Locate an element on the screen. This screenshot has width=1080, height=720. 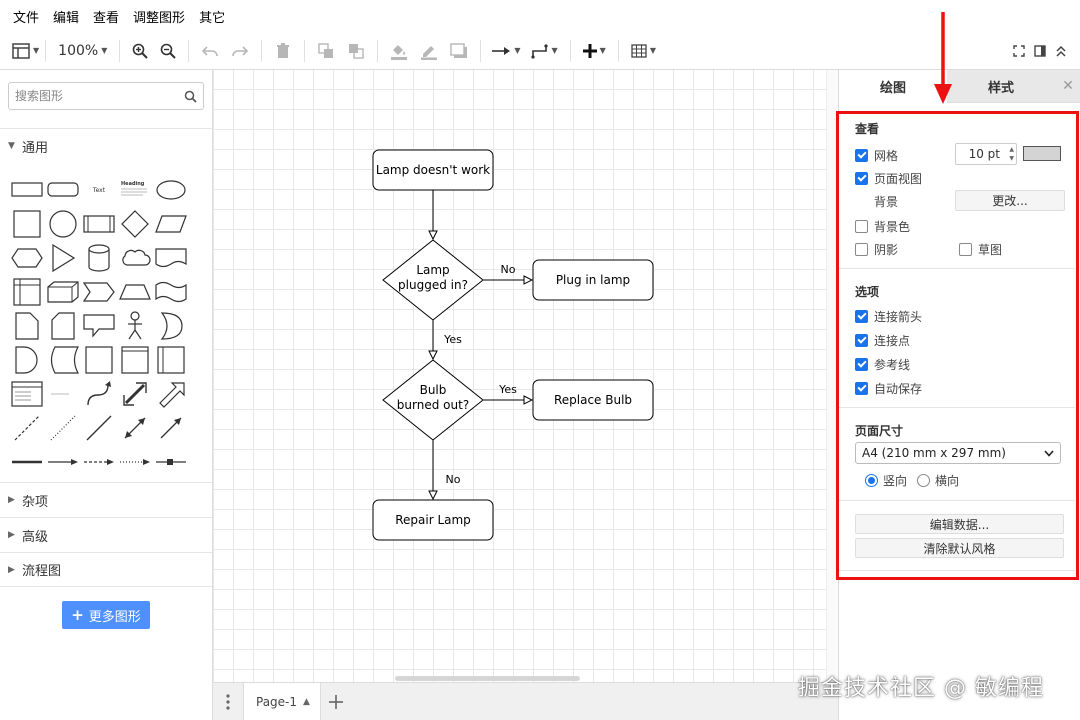
zoom-in-button is located at coordinates (140, 51).